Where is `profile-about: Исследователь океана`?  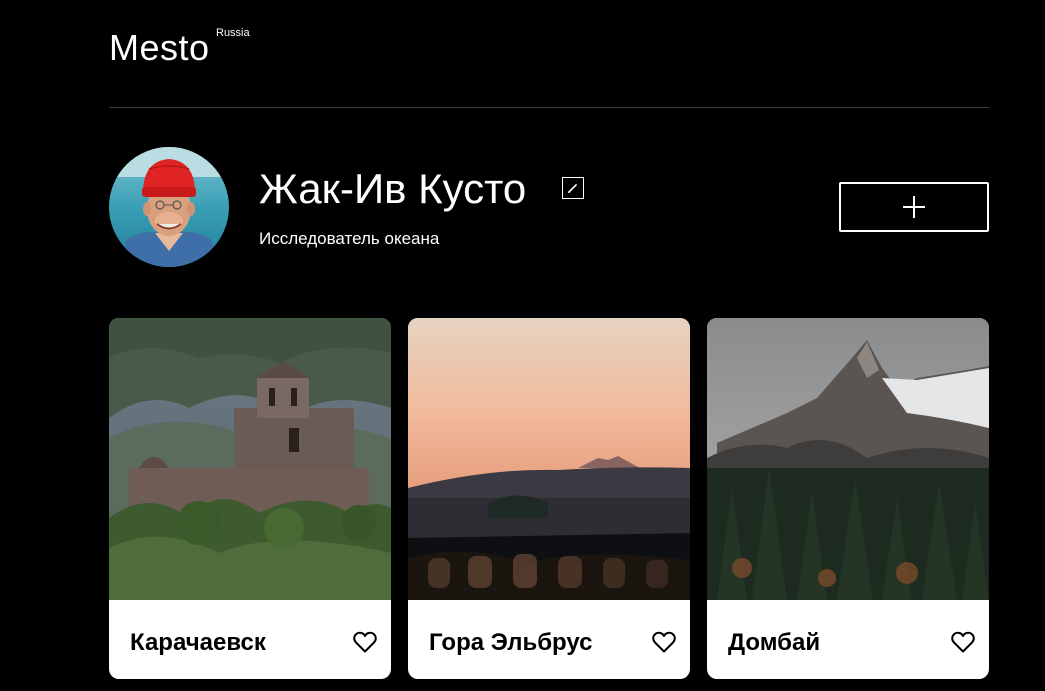
profile-about: Исследователь океана is located at coordinates (349, 238).